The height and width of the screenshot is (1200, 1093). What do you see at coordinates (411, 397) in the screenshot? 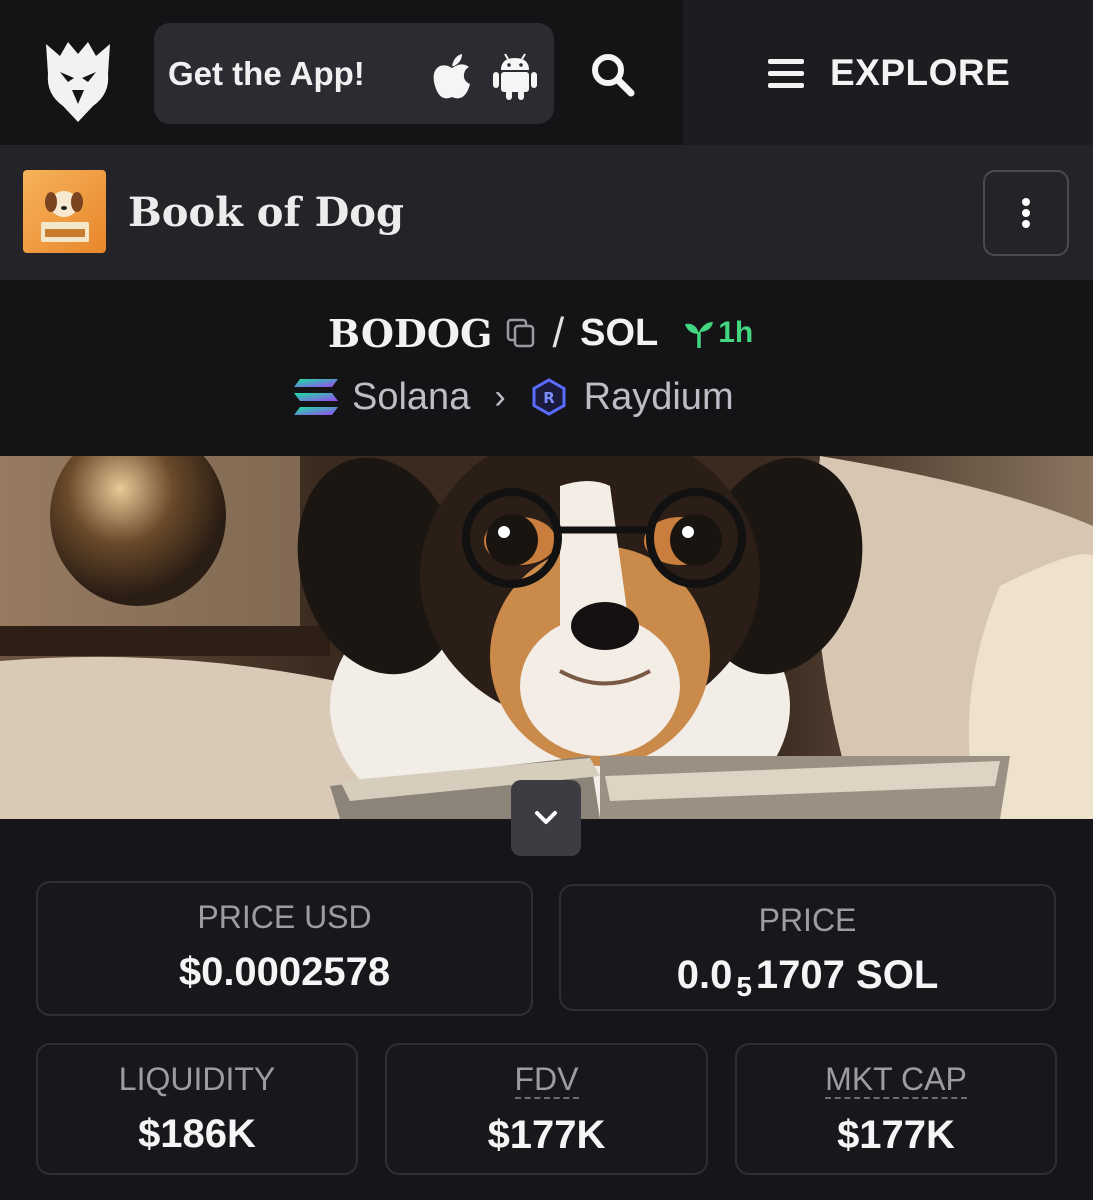
I see `chain-link: Solana` at bounding box center [411, 397].